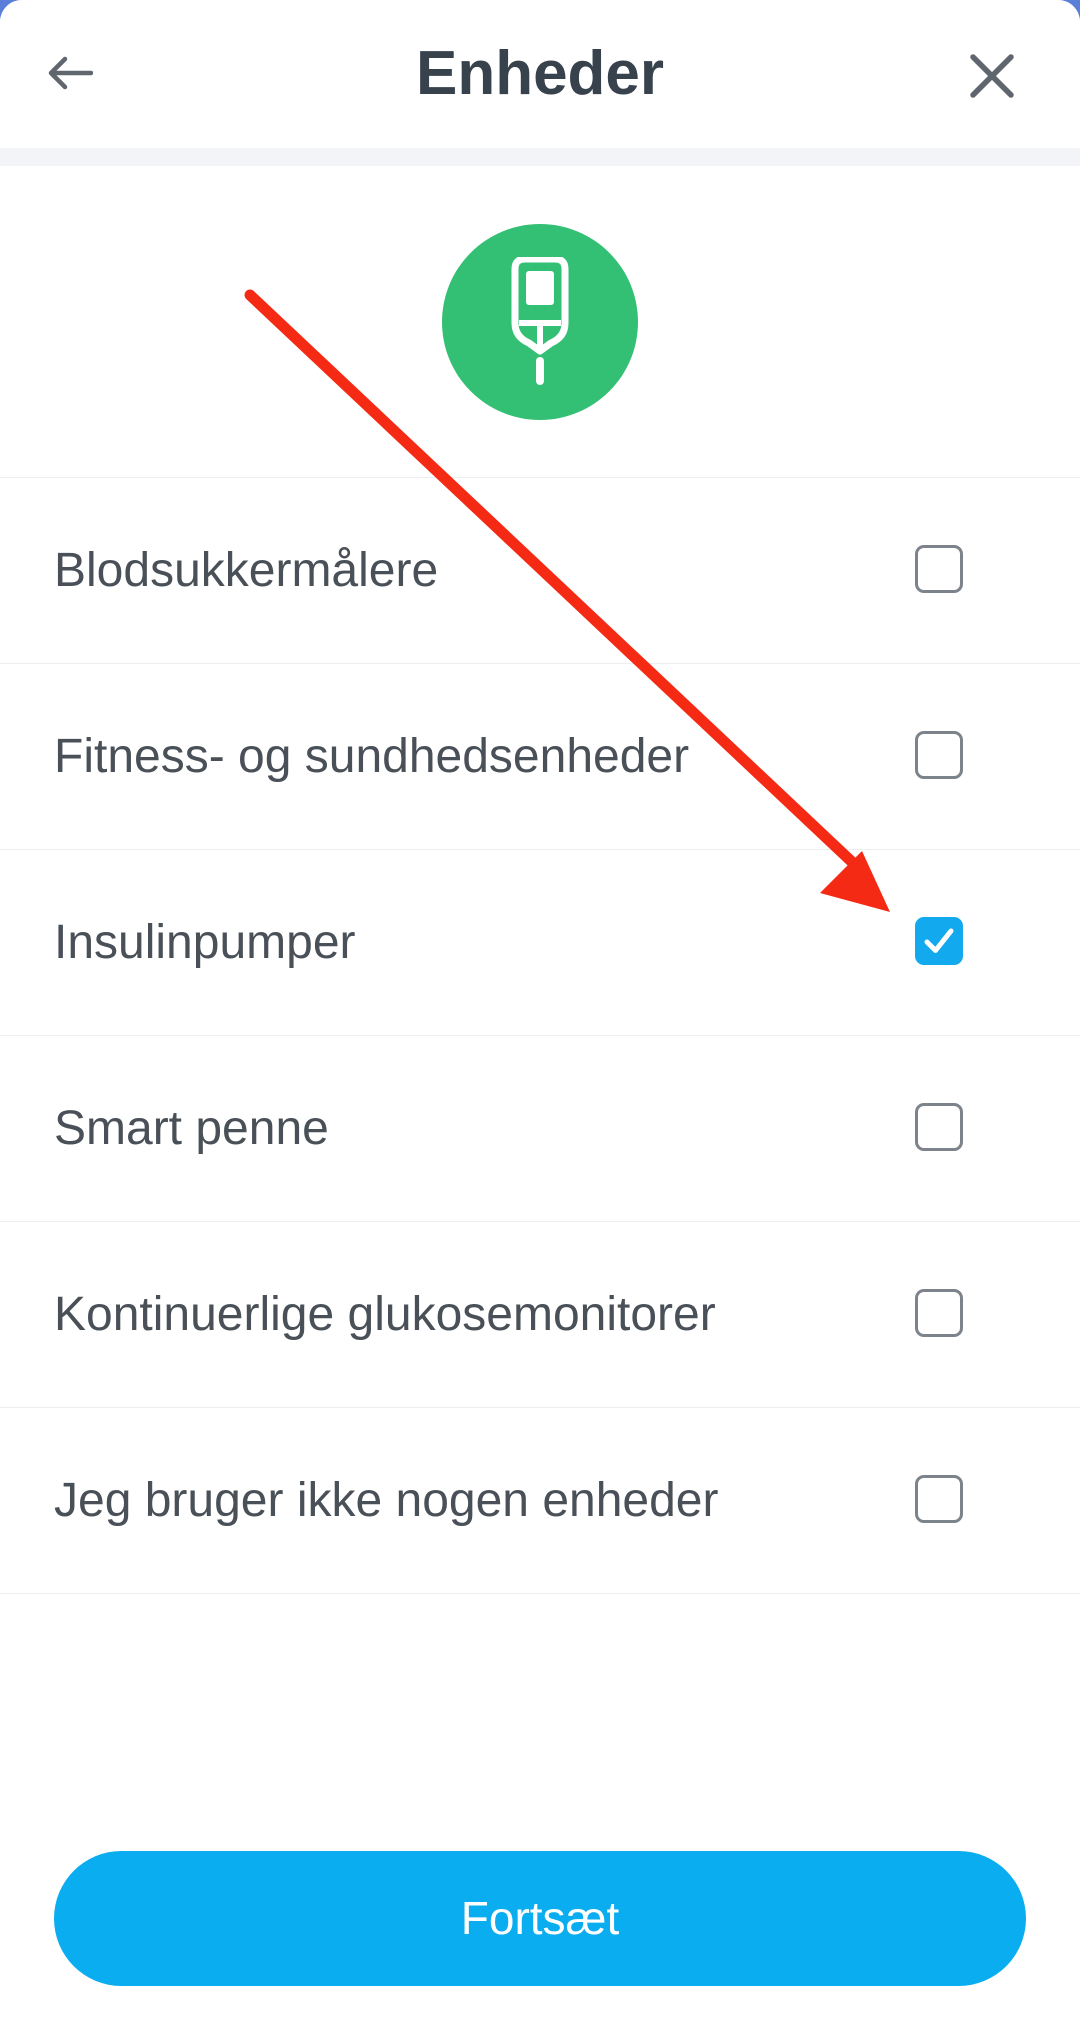 This screenshot has width=1080, height=2044. I want to click on checkbox-fitness-devices, so click(939, 755).